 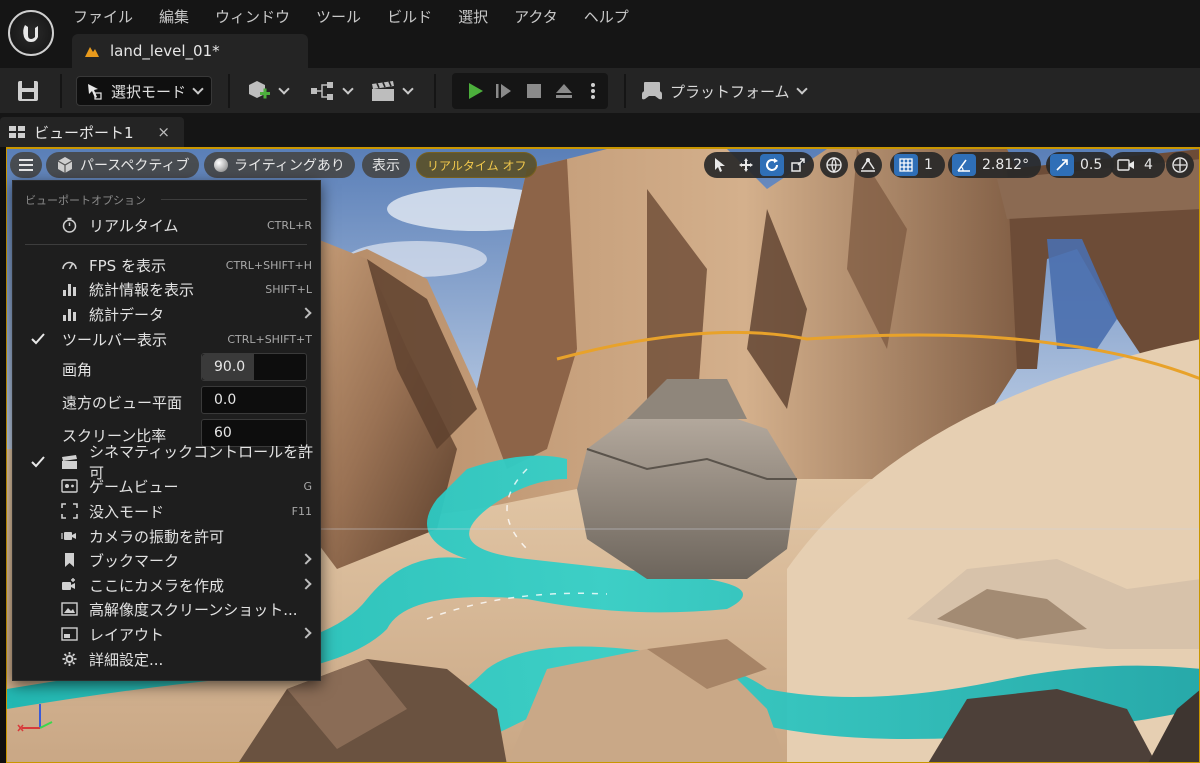 I want to click on blueprint-button, so click(x=332, y=91).